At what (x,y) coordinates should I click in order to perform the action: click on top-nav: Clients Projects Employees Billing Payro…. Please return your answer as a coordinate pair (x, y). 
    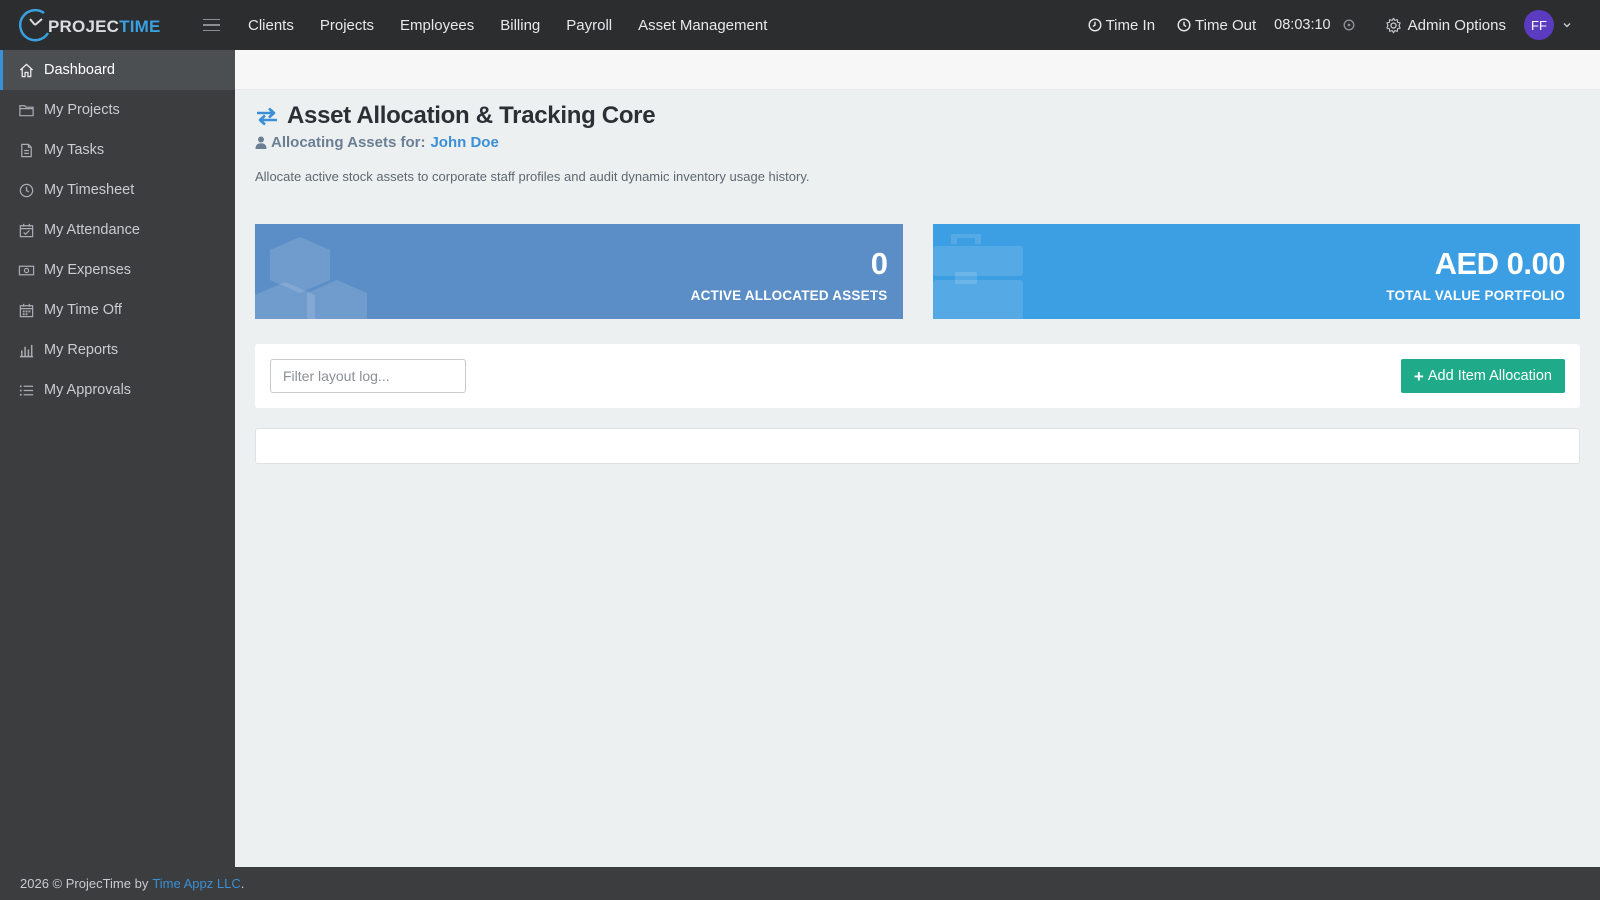
    Looking at the image, I should click on (520, 25).